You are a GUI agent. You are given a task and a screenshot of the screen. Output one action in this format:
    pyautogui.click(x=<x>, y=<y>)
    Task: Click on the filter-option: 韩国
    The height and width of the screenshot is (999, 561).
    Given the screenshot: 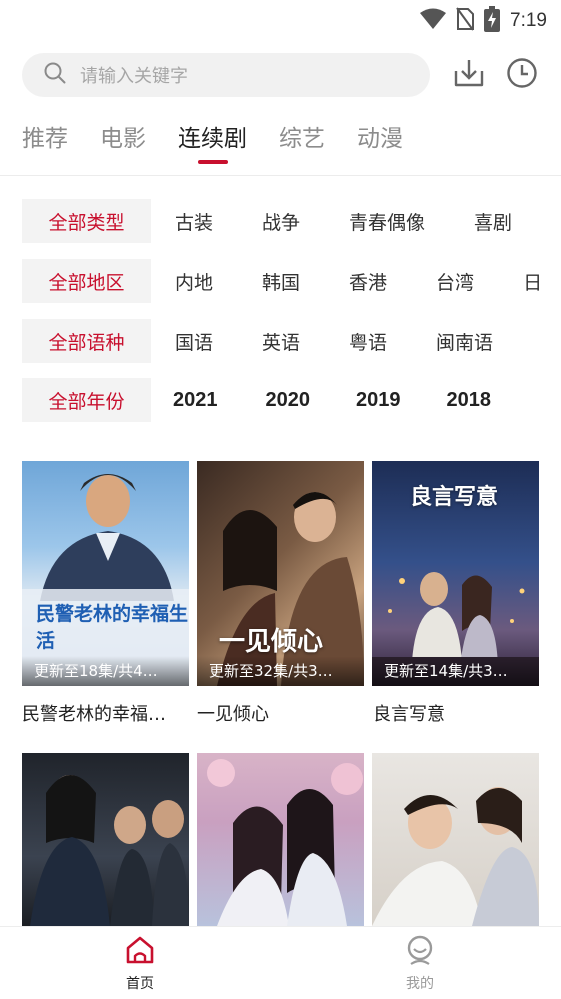 What is the action you would take?
    pyautogui.click(x=281, y=281)
    